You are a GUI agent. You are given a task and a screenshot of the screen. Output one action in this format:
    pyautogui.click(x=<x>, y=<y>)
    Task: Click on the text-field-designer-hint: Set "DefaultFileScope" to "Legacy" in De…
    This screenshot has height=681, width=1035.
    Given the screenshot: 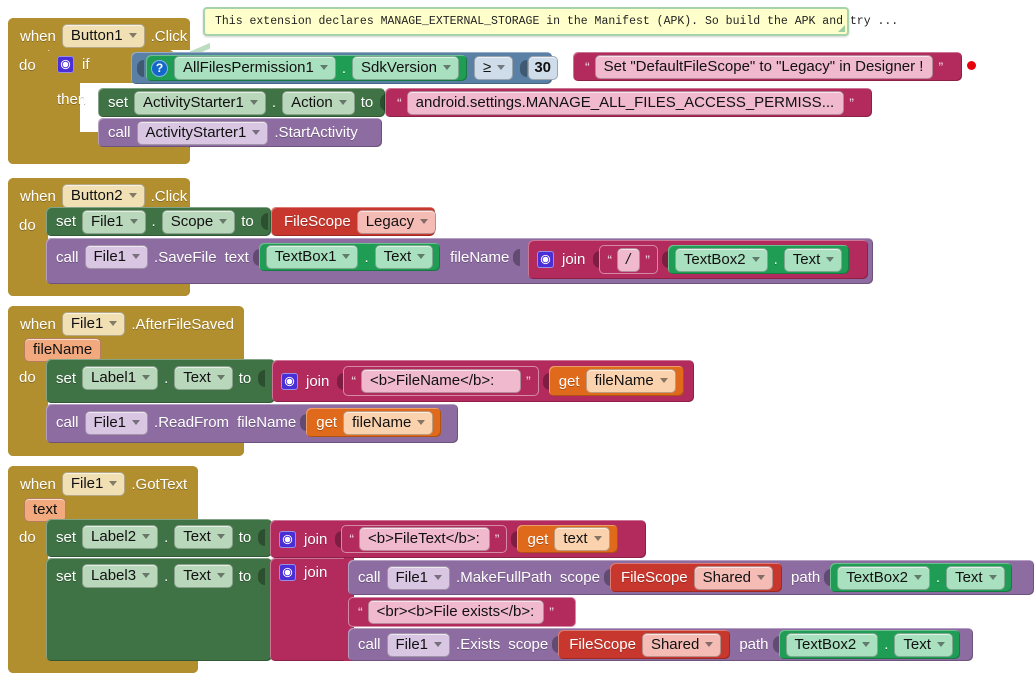 What is the action you would take?
    pyautogui.click(x=764, y=66)
    